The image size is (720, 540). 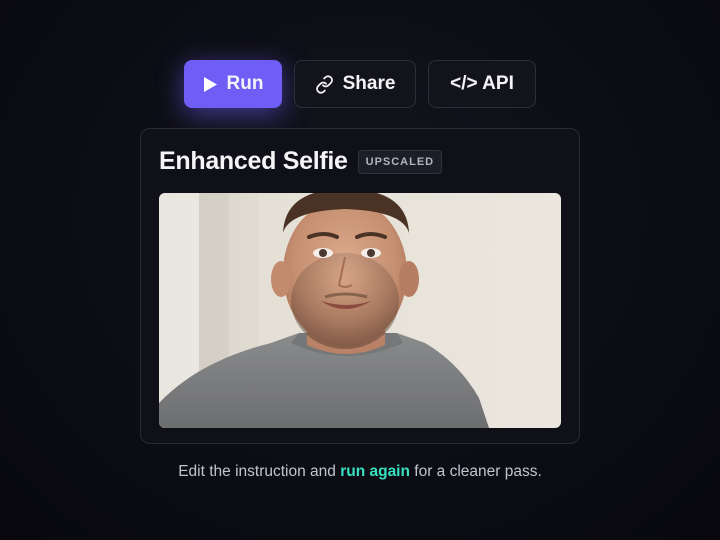 I want to click on hint-caption-start: Edit the instruction and, so click(x=259, y=471).